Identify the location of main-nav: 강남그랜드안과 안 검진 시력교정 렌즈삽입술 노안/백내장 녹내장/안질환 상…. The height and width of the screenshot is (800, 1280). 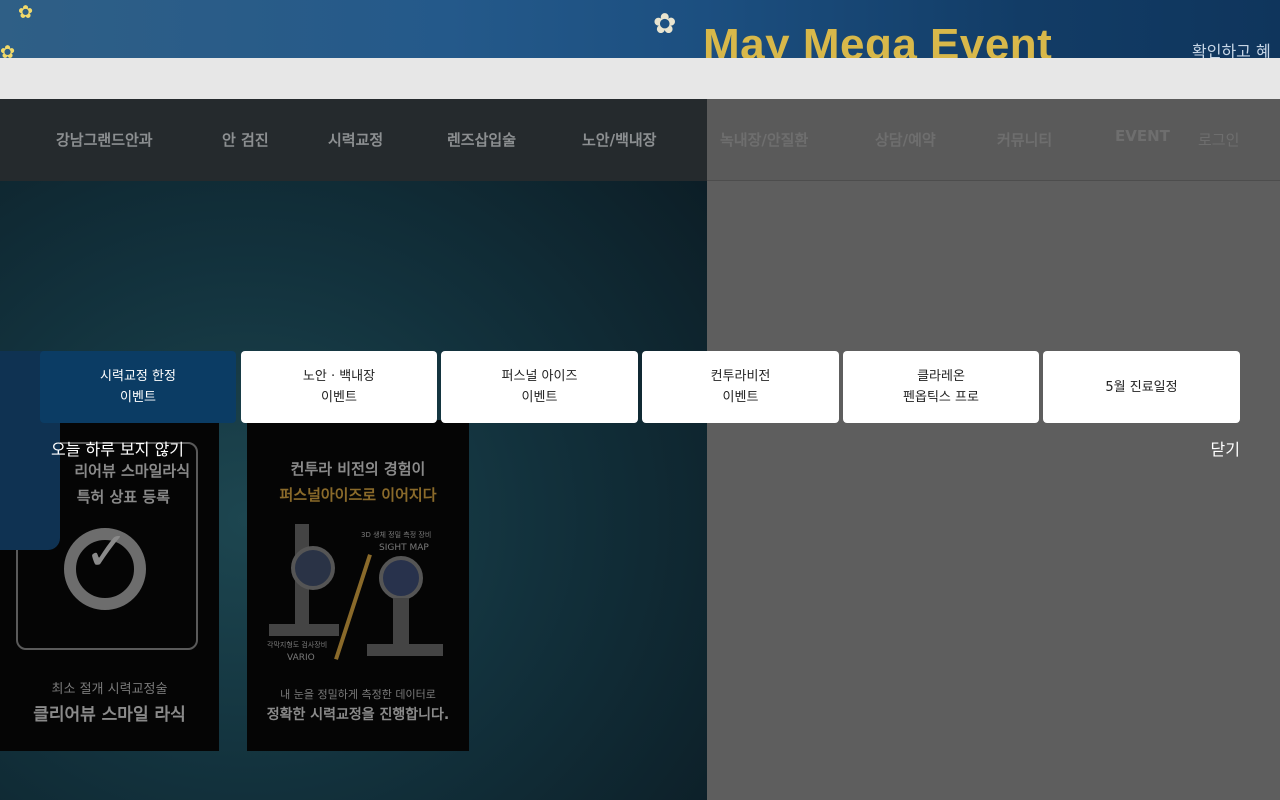
(640, 140).